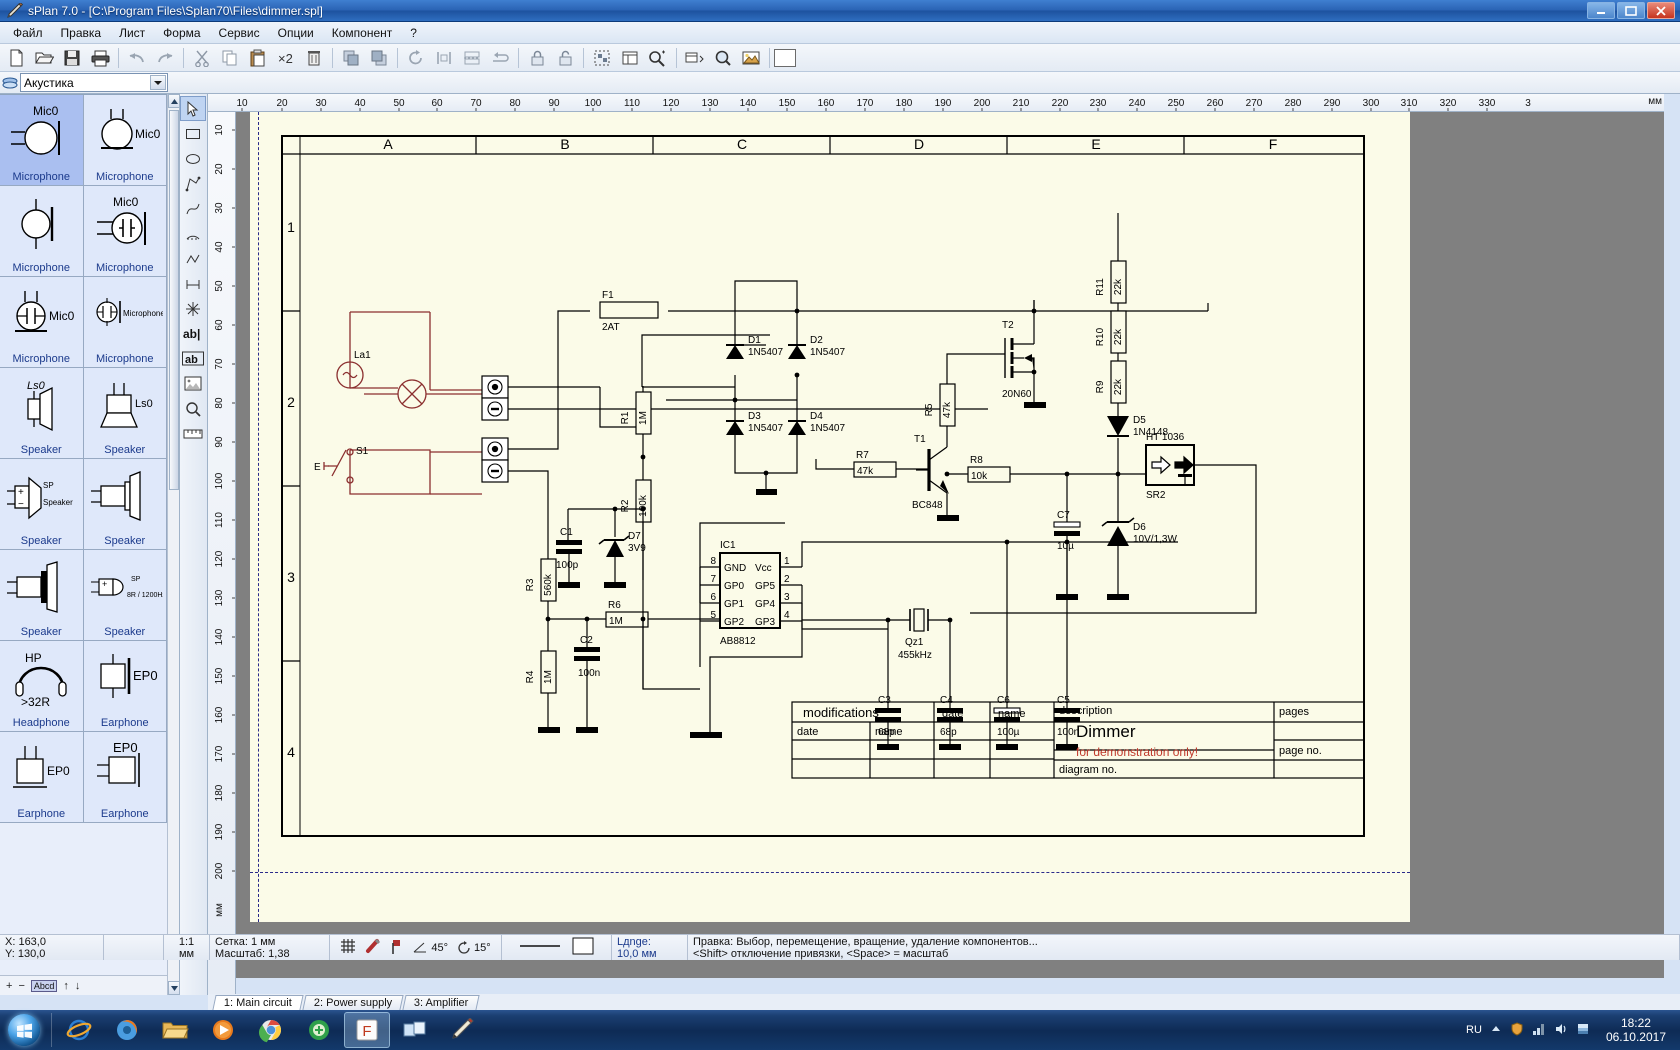 This screenshot has height=1050, width=1680. Describe the element at coordinates (81, 33) in the screenshot. I see `menu-edit: Правка` at that location.